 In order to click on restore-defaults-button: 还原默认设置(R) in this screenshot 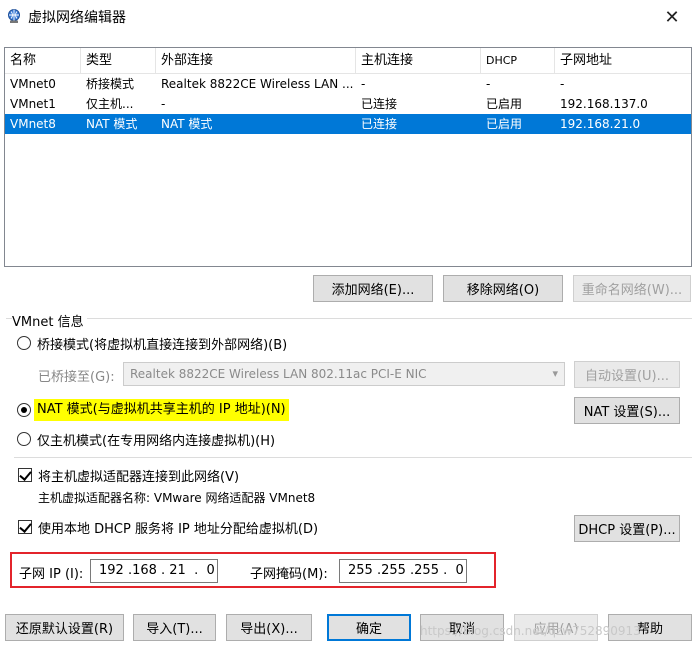, I will do `click(64, 627)`.